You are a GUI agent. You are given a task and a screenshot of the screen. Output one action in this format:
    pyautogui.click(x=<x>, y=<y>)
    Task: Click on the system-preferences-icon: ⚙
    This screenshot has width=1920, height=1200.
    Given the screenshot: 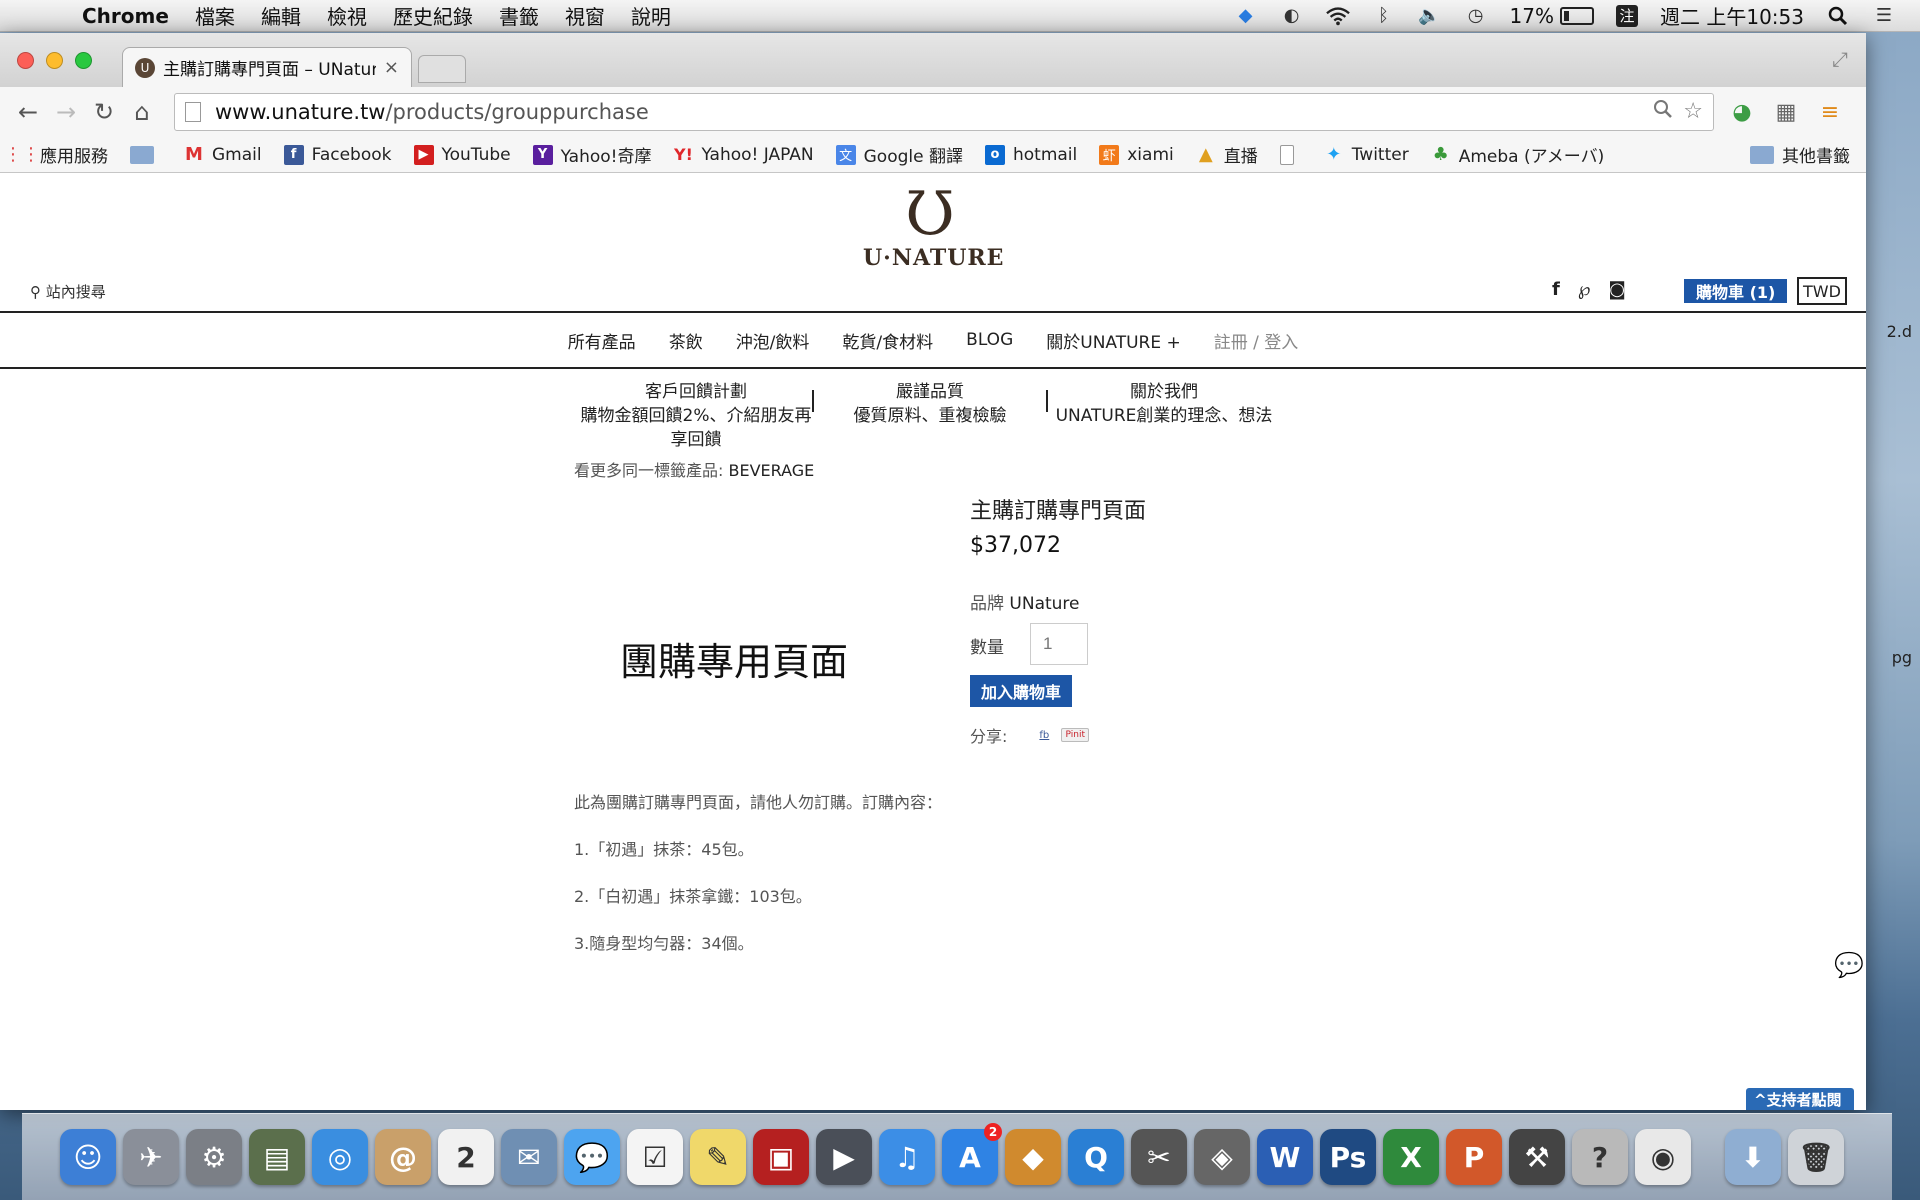 What is the action you would take?
    pyautogui.click(x=214, y=1157)
    